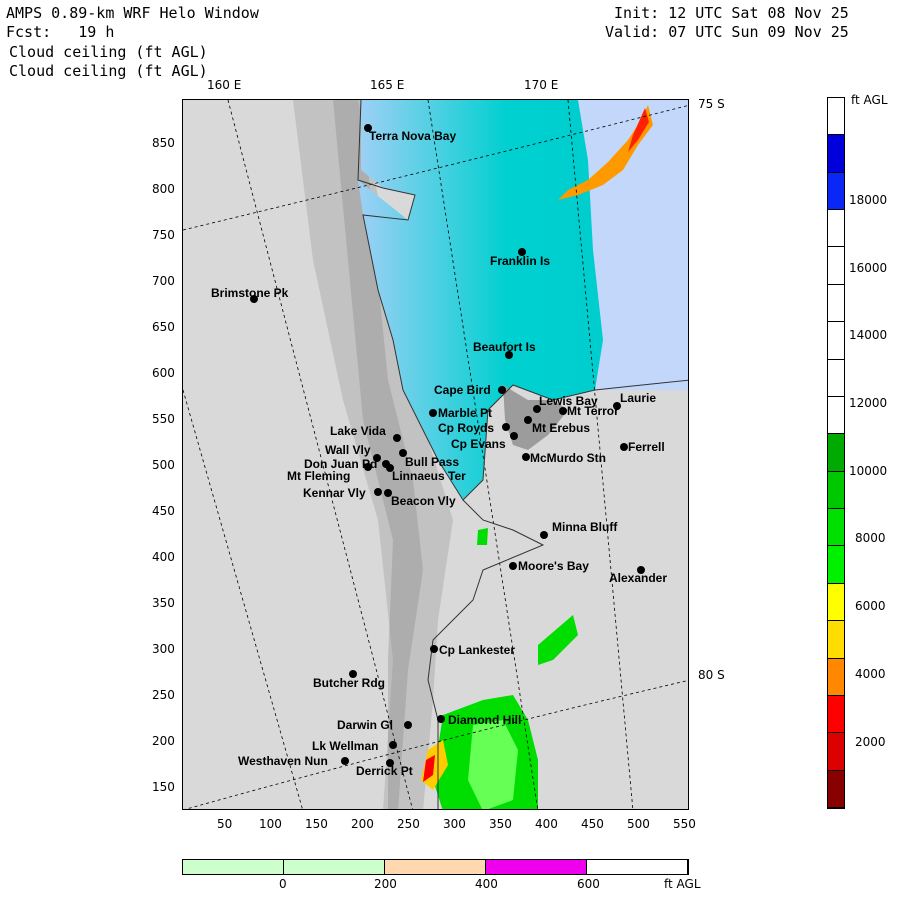 The image size is (900, 900). Describe the element at coordinates (585, 527) in the screenshot. I see `place-label-minna-bluff: Minna Bluff` at that location.